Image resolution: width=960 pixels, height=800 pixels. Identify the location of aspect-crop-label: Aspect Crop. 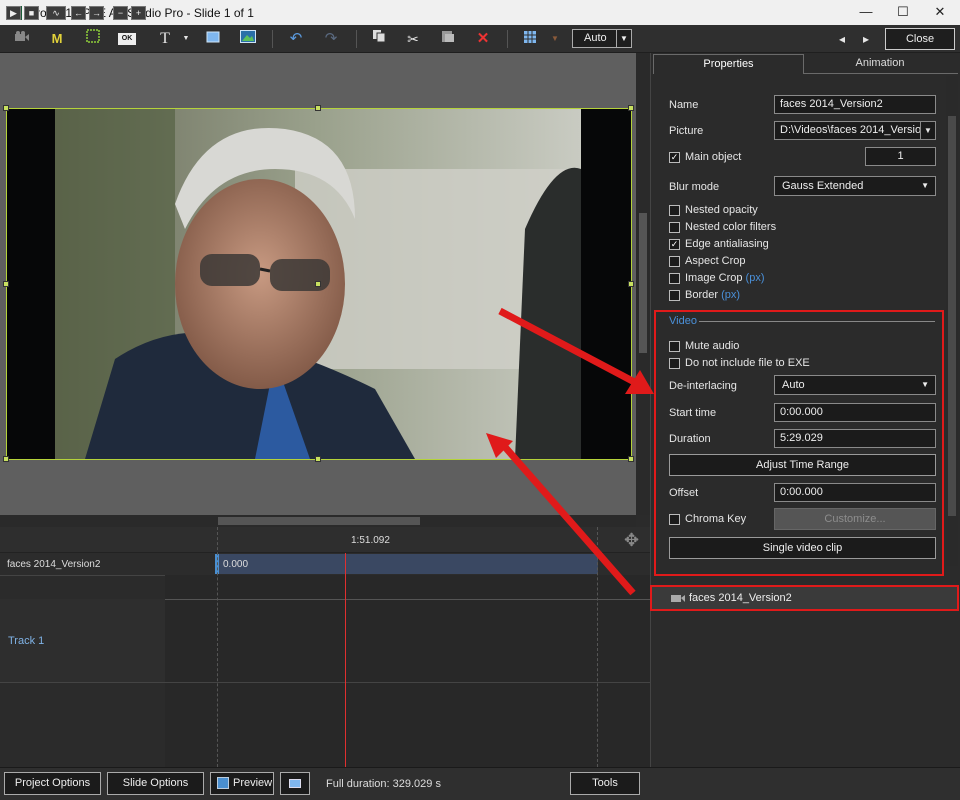
(715, 261).